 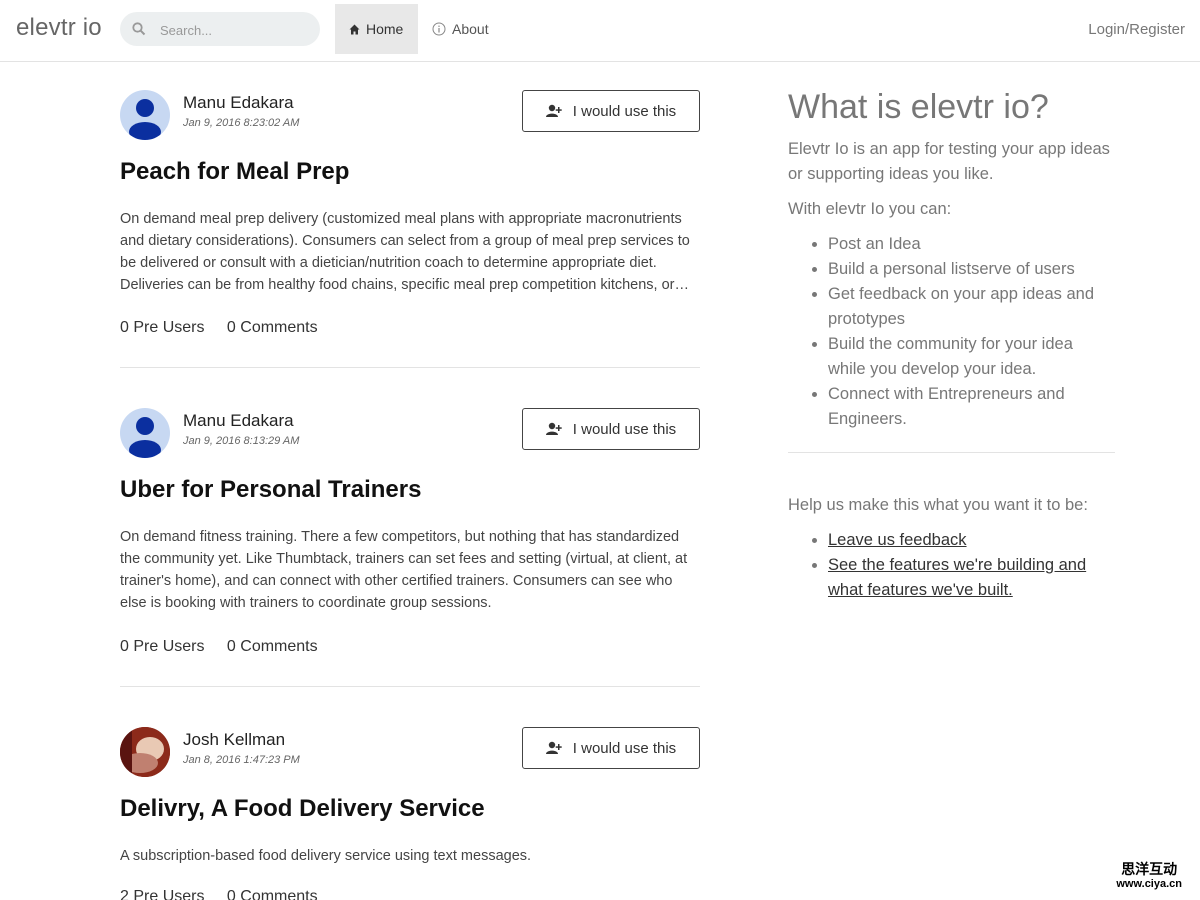 What do you see at coordinates (59, 28) in the screenshot?
I see `brand-logo: elevtr io` at bounding box center [59, 28].